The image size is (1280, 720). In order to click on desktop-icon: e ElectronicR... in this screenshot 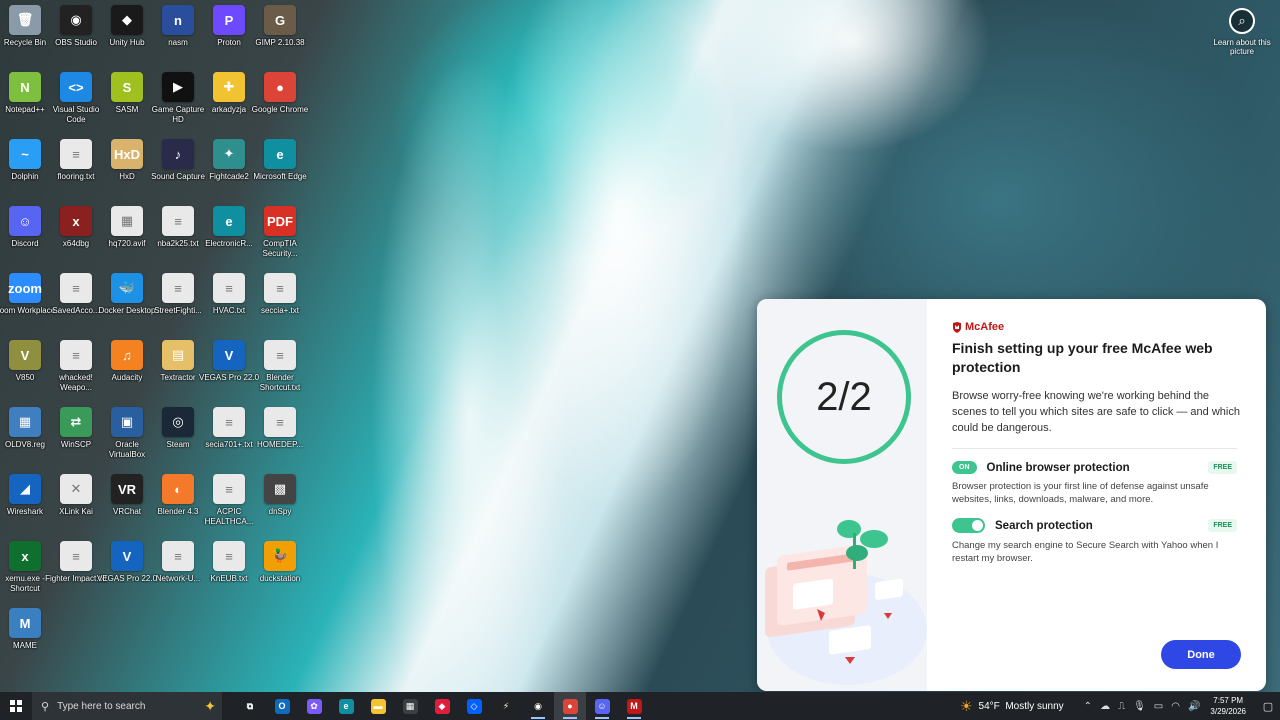, I will do `click(229, 238)`.